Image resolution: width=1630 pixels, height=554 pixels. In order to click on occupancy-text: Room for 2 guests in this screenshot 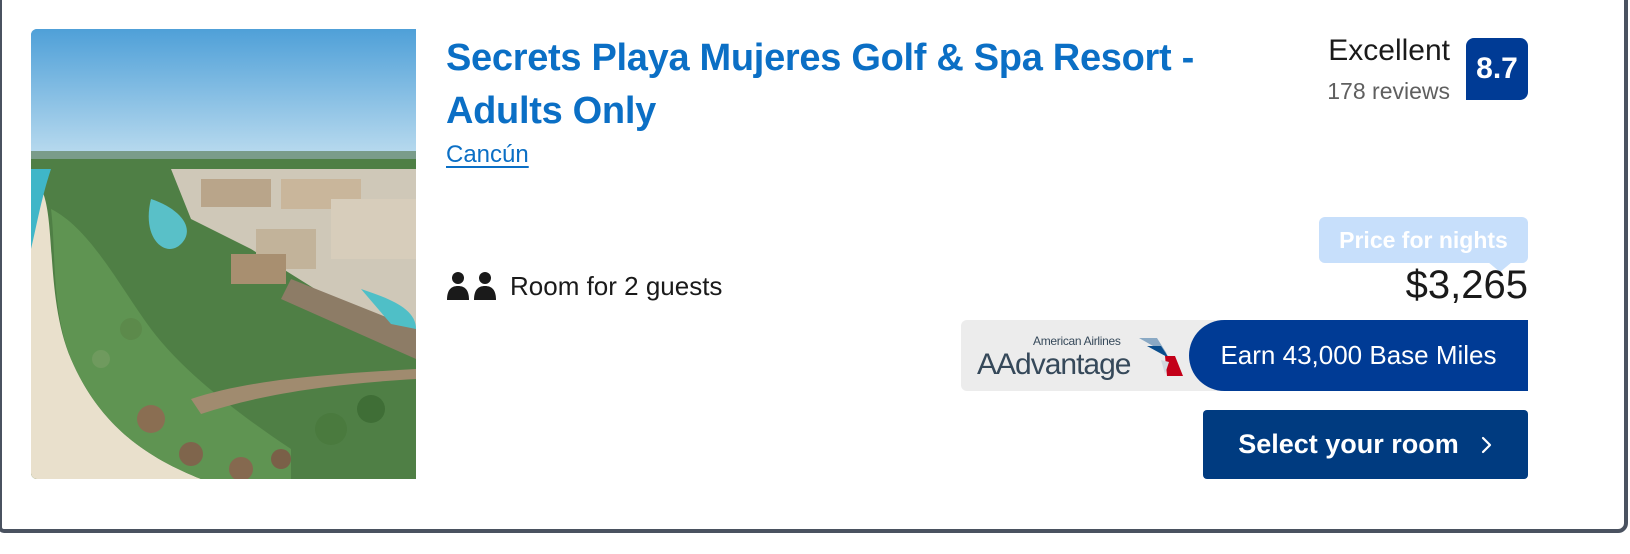, I will do `click(616, 285)`.